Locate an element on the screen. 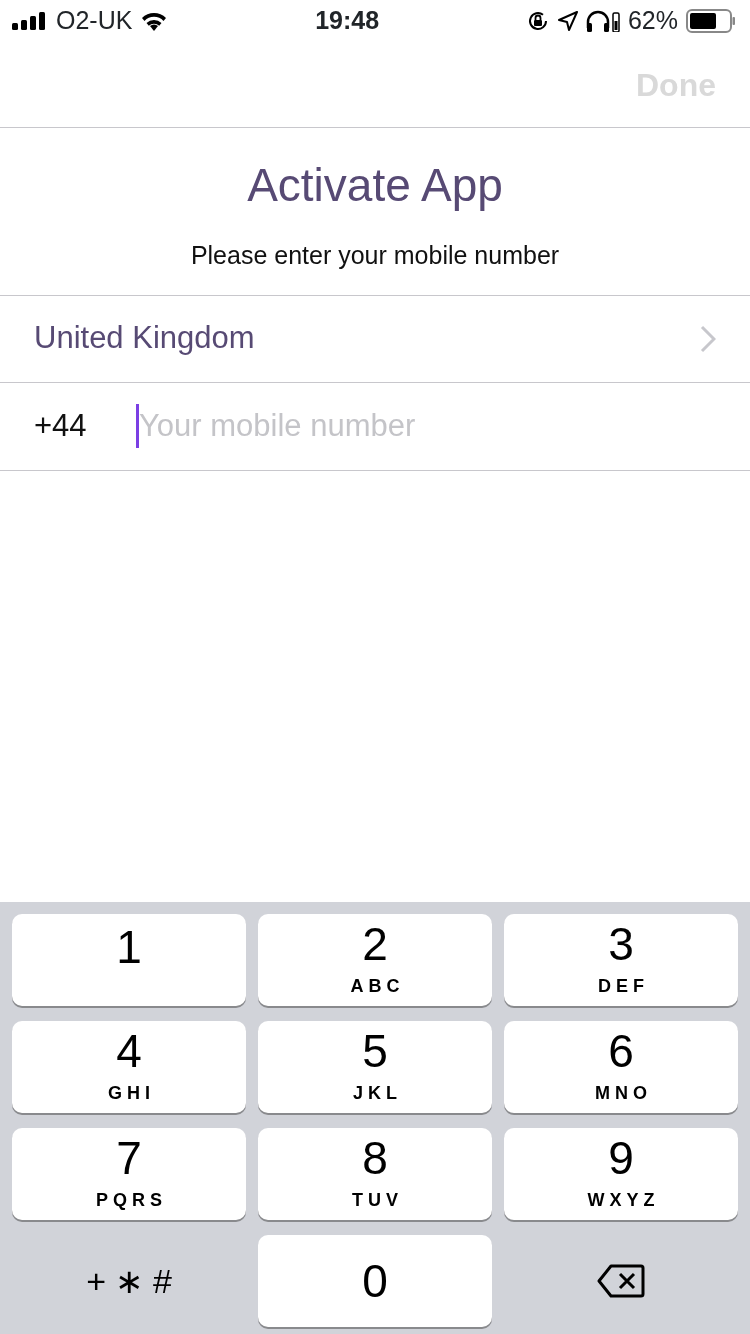 The image size is (750, 1334). keypad-key: 6 MNO is located at coordinates (621, 1067).